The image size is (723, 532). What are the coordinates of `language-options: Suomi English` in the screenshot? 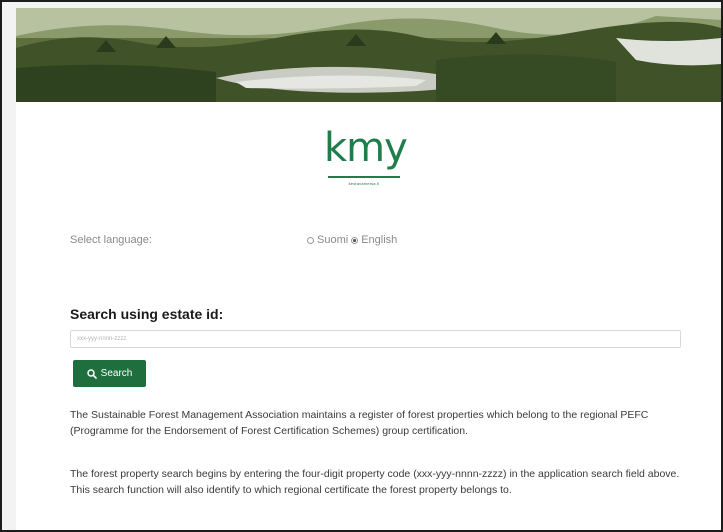 It's located at (352, 240).